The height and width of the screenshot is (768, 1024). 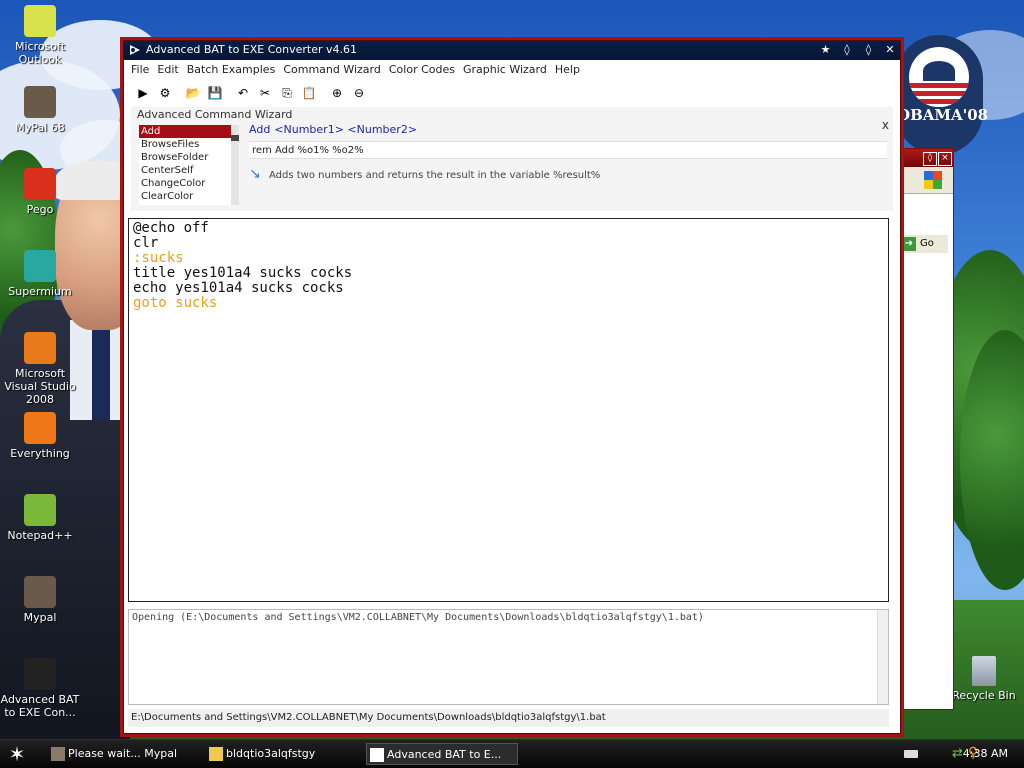 What do you see at coordinates (309, 93) in the screenshot?
I see `paste-icon: 📋` at bounding box center [309, 93].